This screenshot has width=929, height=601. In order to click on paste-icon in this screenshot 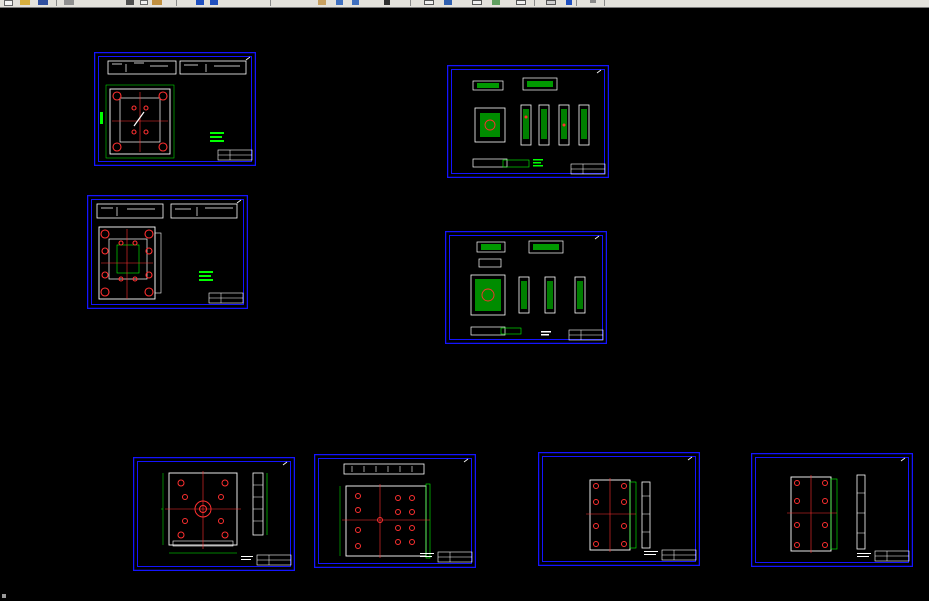, I will do `click(157, 2)`.